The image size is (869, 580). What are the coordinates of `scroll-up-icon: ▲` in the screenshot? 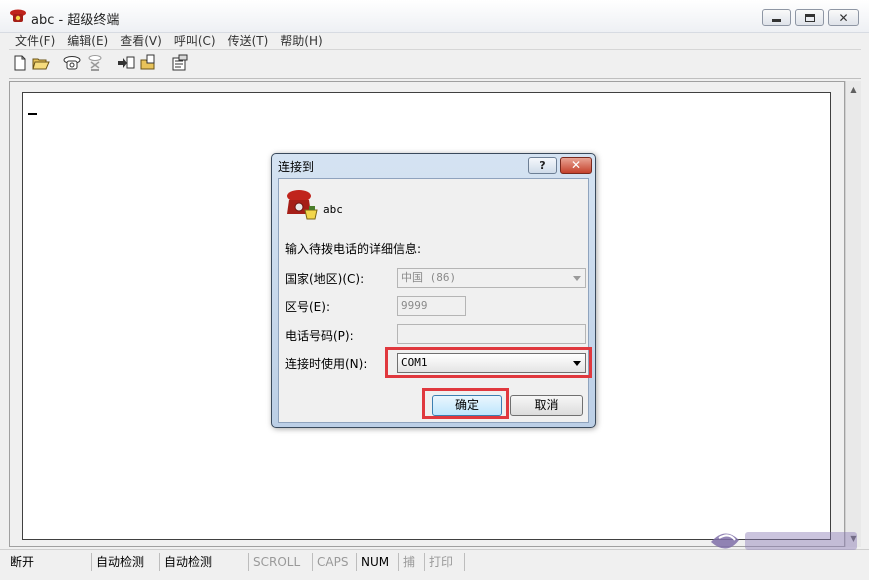 It's located at (853, 89).